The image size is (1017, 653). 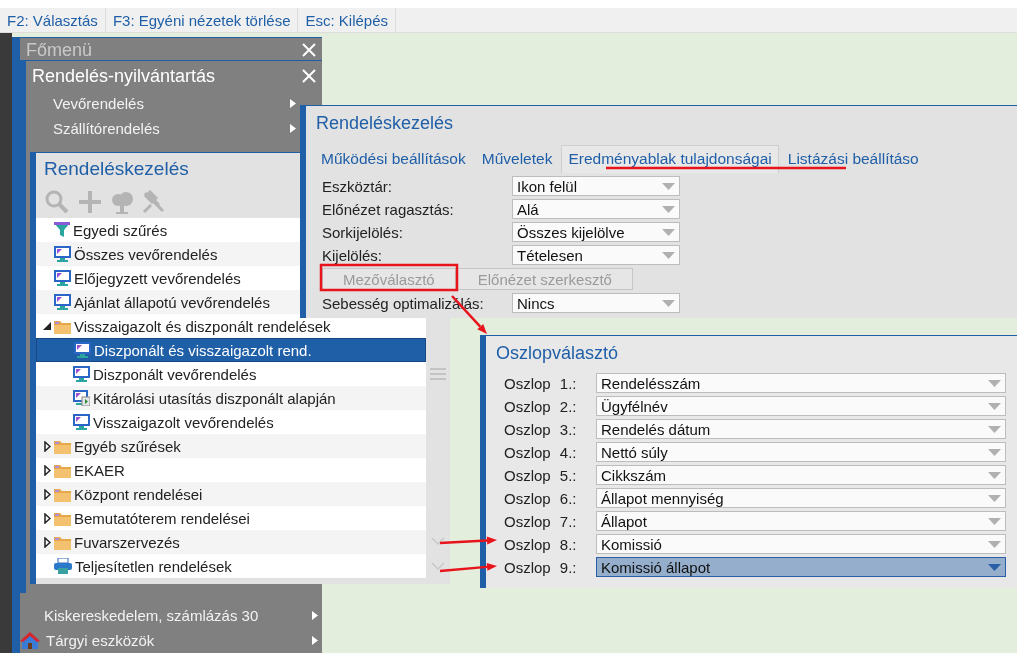 What do you see at coordinates (541, 544) in the screenshot?
I see `field-label: Oszlop 8.:` at bounding box center [541, 544].